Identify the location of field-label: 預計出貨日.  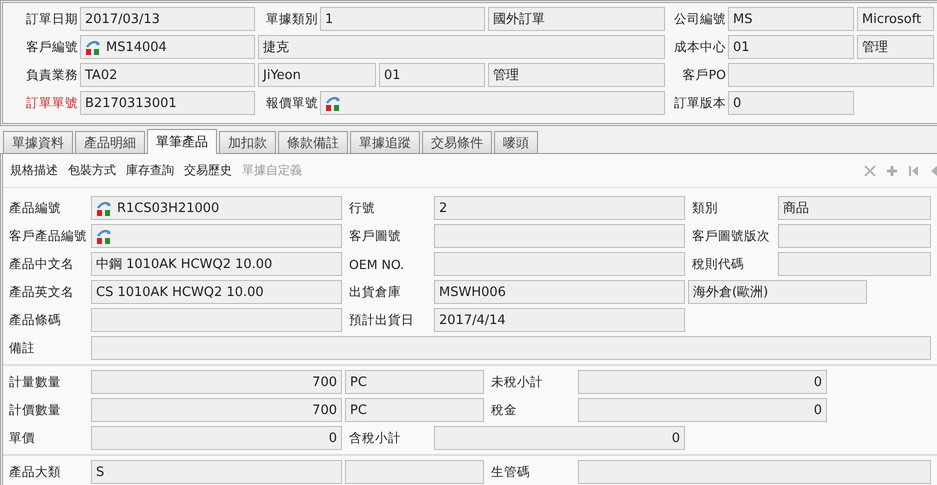
(381, 320).